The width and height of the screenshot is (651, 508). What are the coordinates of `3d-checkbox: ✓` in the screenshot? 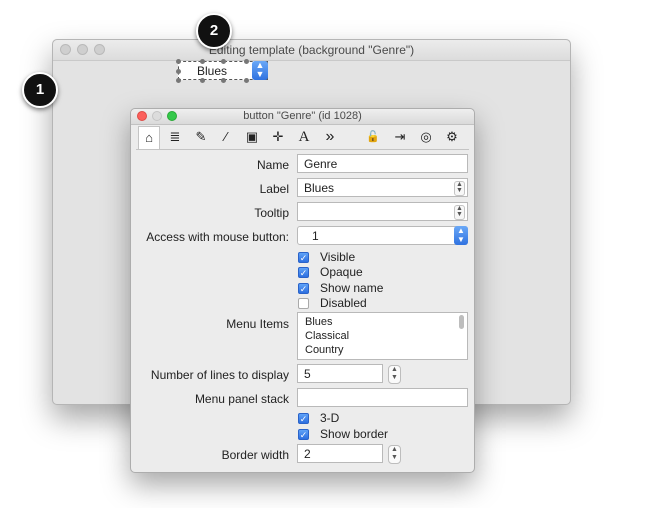 It's located at (303, 418).